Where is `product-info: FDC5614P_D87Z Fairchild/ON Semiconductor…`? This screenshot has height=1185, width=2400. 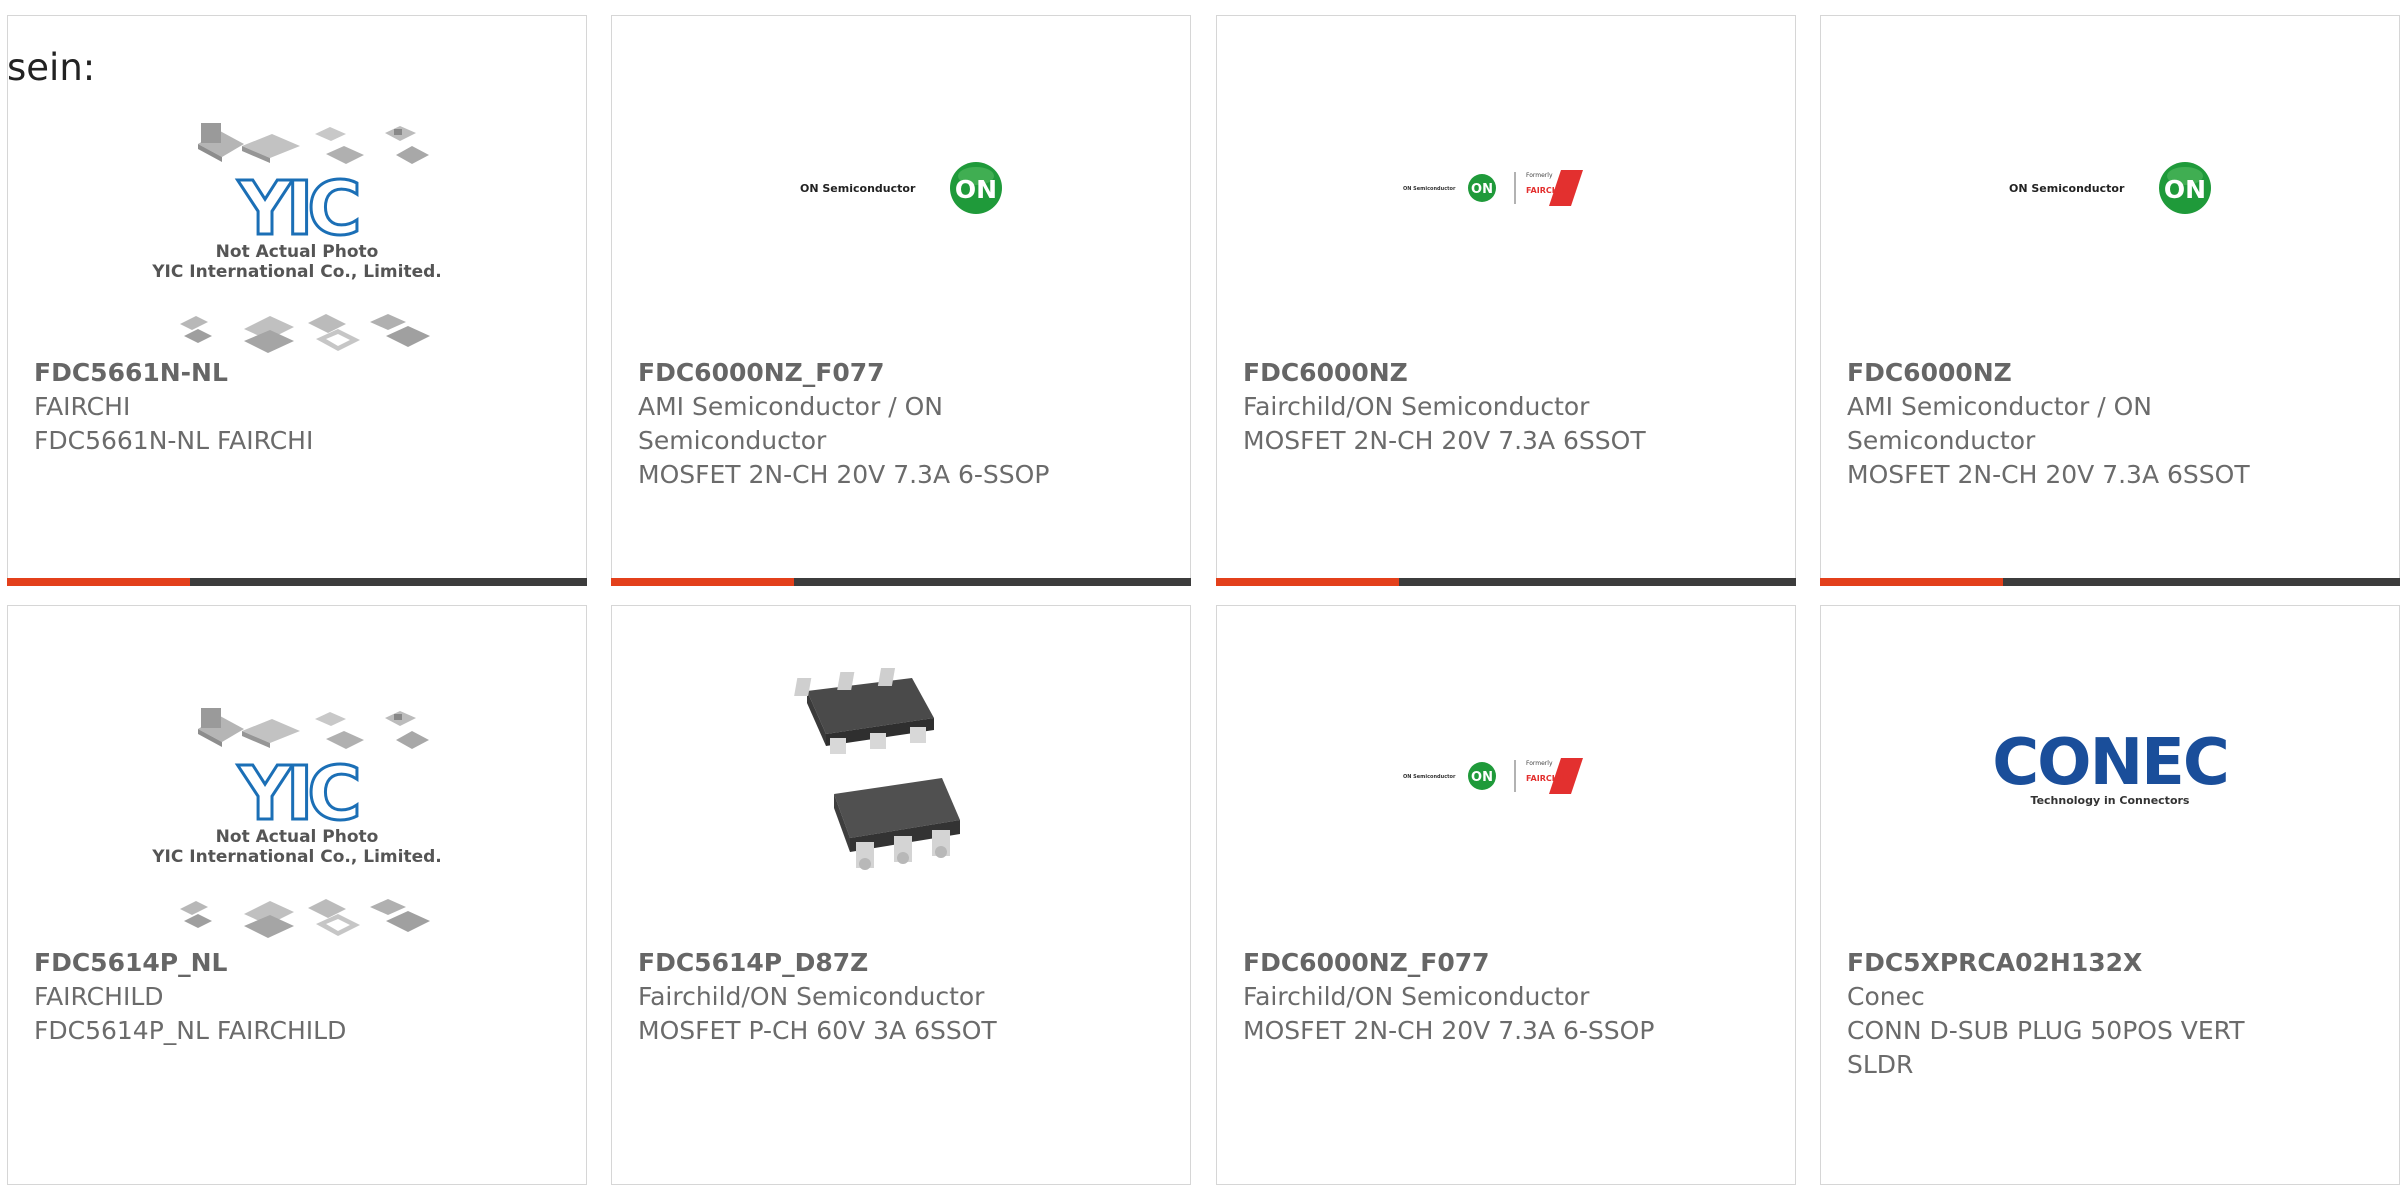 product-info: FDC5614P_D87Z Fairchild/ON Semiconductor… is located at coordinates (848, 997).